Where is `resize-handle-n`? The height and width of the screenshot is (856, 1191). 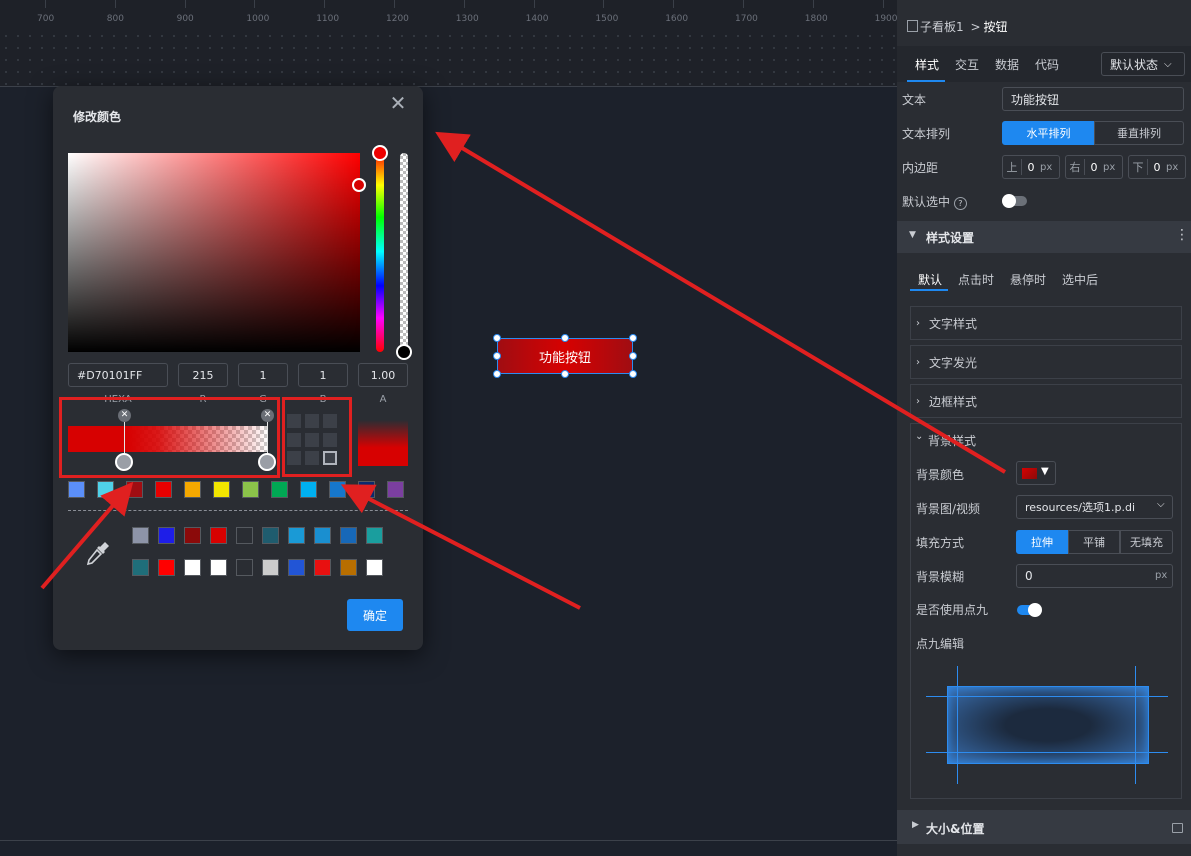 resize-handle-n is located at coordinates (565, 338).